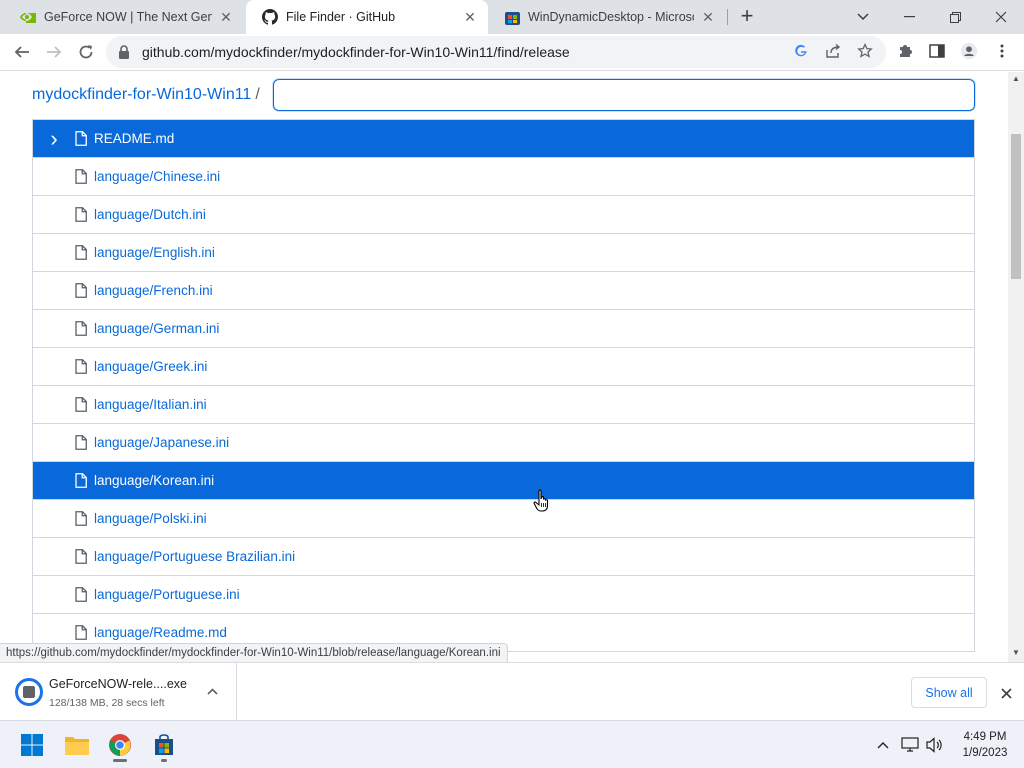 The image size is (1024, 768). I want to click on file-path-link: language/Chinese.ini, so click(157, 176).